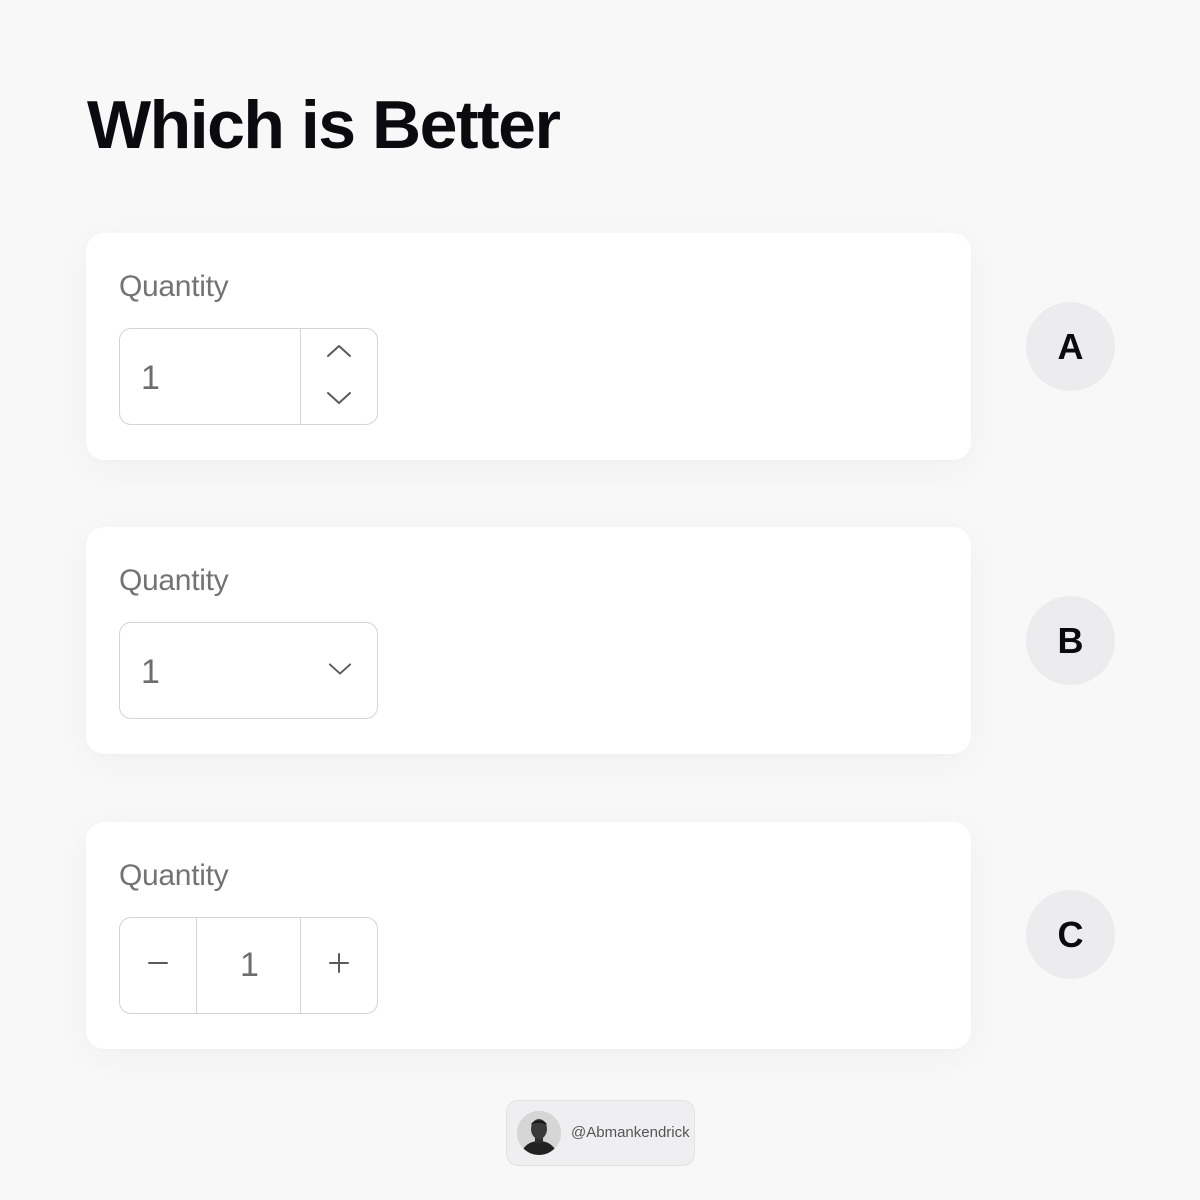 This screenshot has width=1200, height=1200. I want to click on option-badge-a: A, so click(1070, 346).